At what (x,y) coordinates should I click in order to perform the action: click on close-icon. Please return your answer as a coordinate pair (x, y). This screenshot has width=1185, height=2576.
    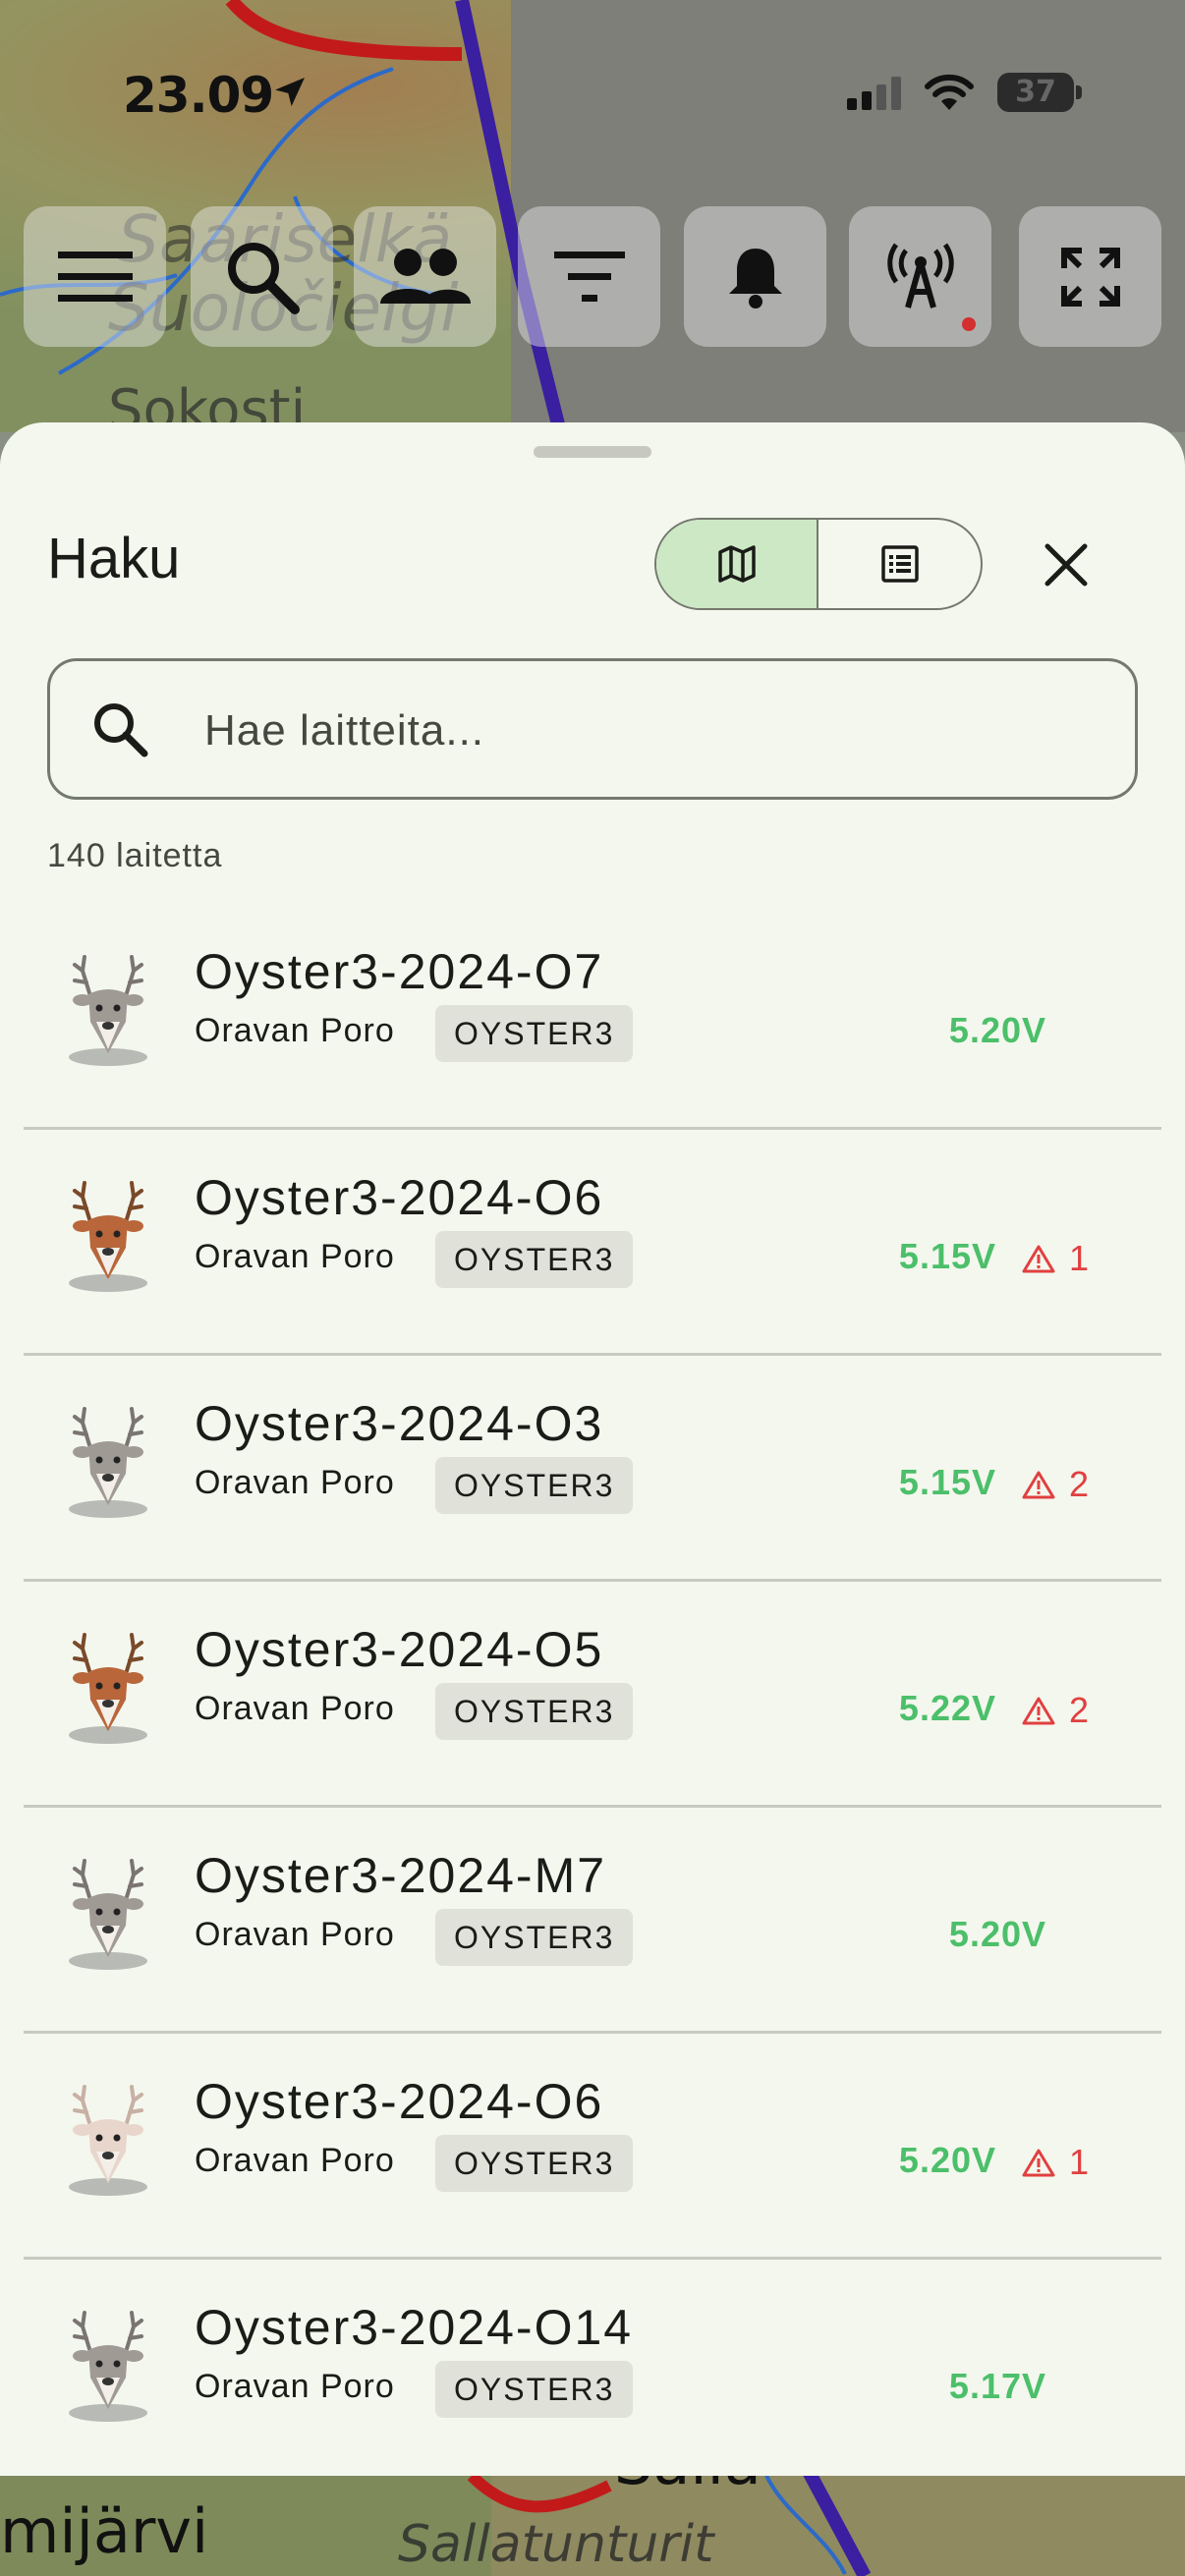
    Looking at the image, I should click on (1066, 565).